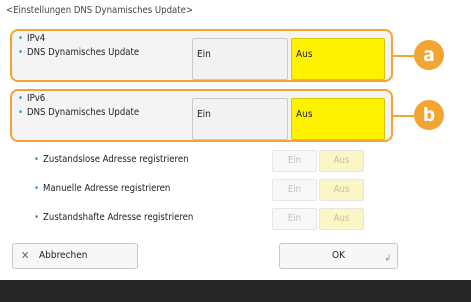 This screenshot has width=471, height=302. What do you see at coordinates (31, 38) in the screenshot?
I see `ipv4-title: IPv4` at bounding box center [31, 38].